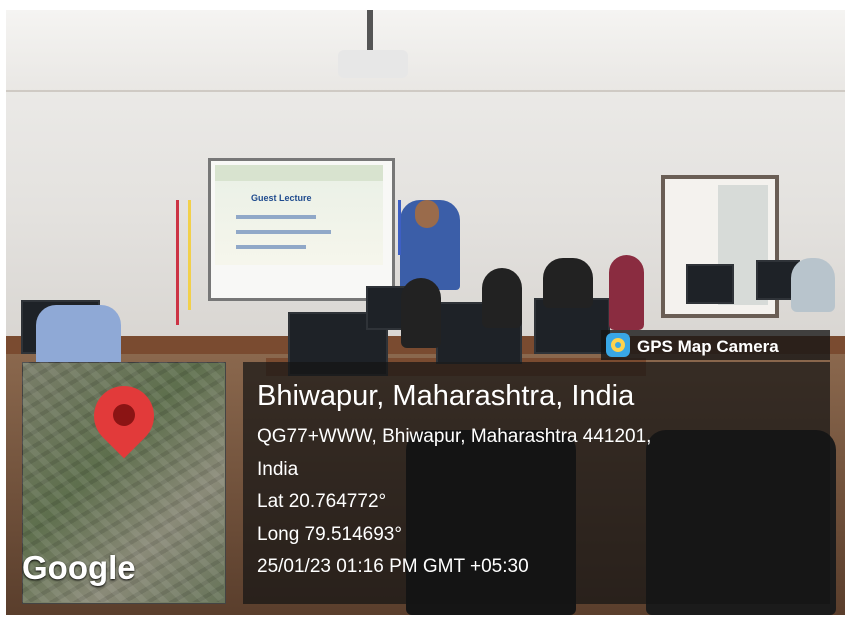  Describe the element at coordinates (427, 214) in the screenshot. I see `speaker-head` at that location.